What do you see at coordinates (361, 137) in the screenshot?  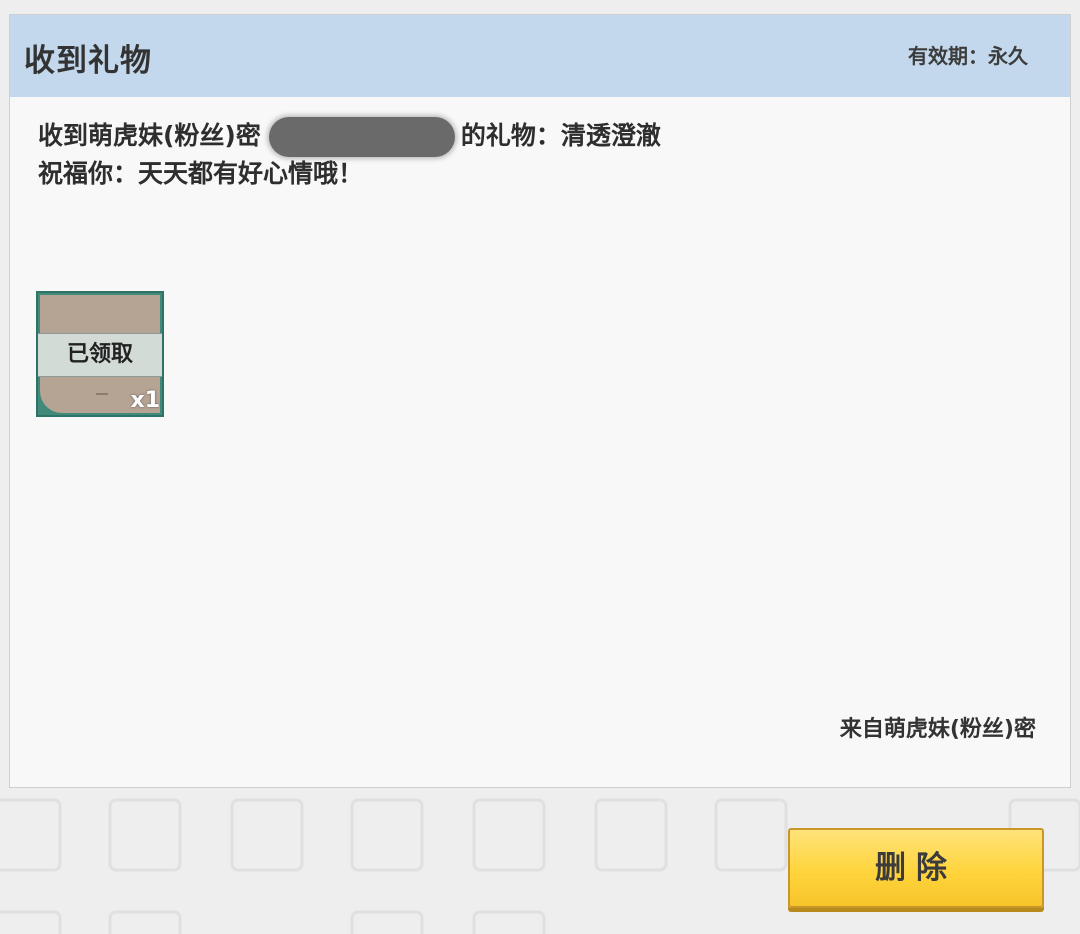 I see `redacted-sender-id` at bounding box center [361, 137].